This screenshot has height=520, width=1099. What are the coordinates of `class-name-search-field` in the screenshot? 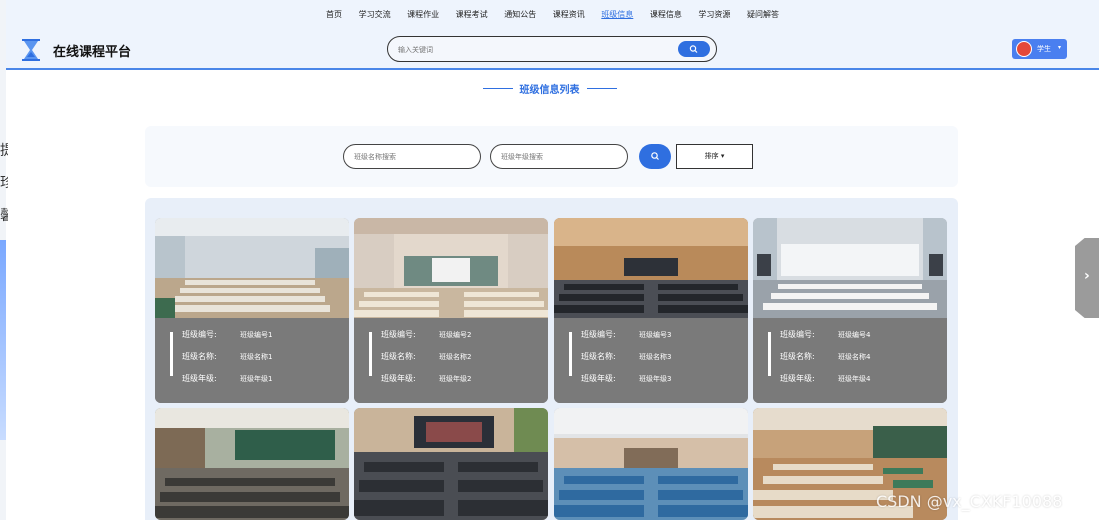 It's located at (412, 156).